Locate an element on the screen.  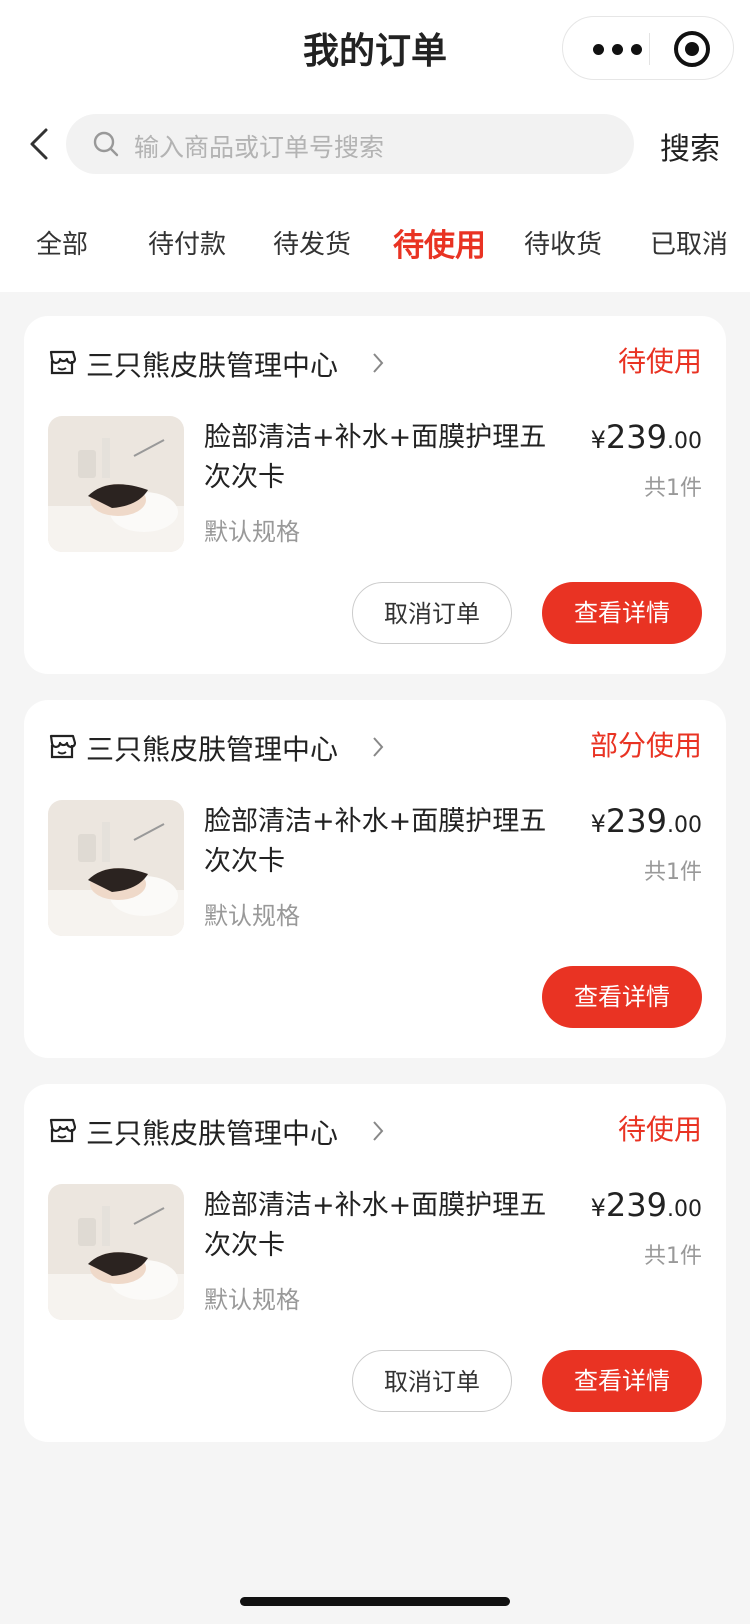
tab-cancelled: 已取消 is located at coordinates (689, 242).